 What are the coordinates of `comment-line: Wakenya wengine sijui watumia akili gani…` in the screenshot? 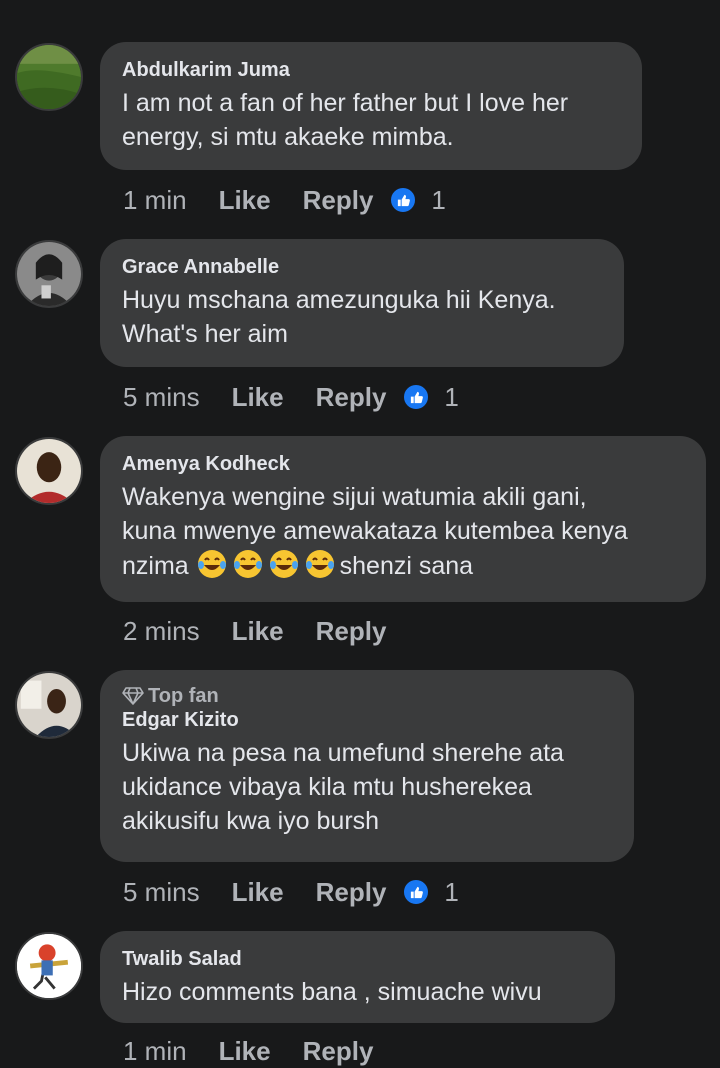 It's located at (354, 497).